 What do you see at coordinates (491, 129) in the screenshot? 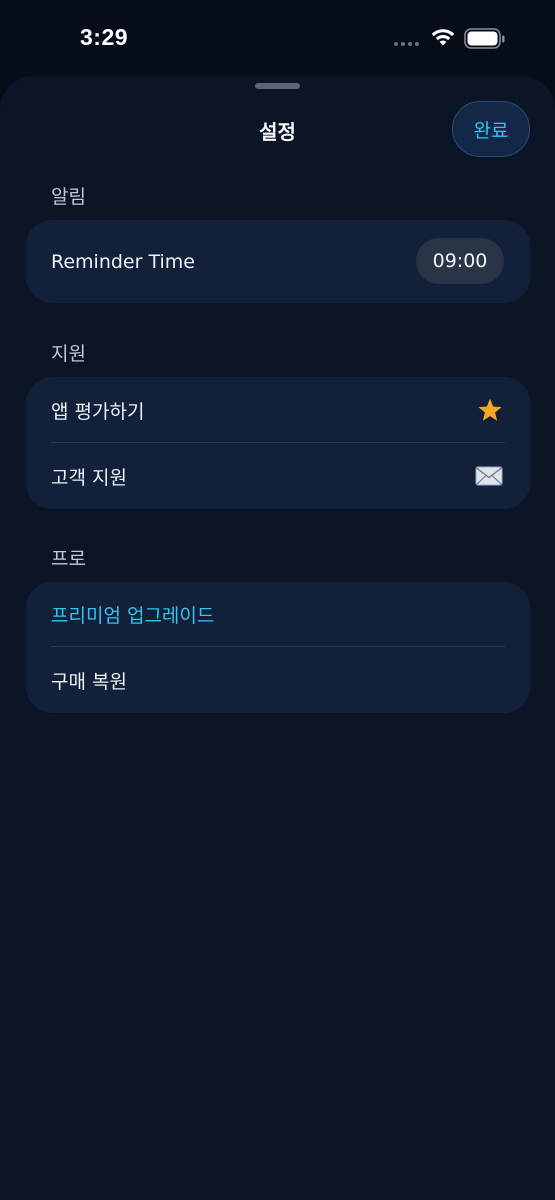
I see `done-button: 완료` at bounding box center [491, 129].